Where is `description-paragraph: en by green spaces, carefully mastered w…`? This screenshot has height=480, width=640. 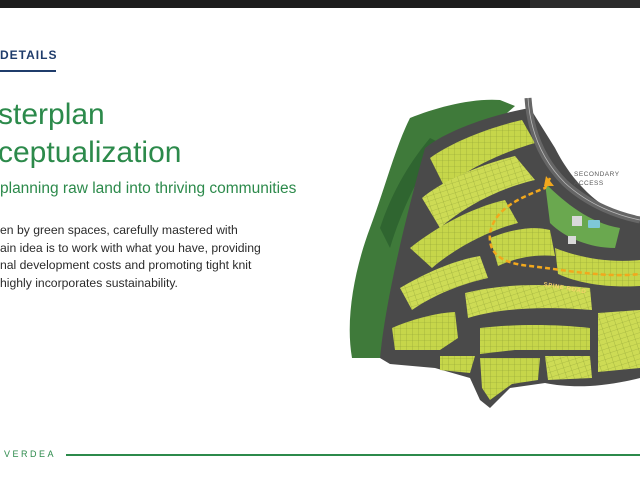 description-paragraph: en by green spaces, carefully mastered w… is located at coordinates (150, 257).